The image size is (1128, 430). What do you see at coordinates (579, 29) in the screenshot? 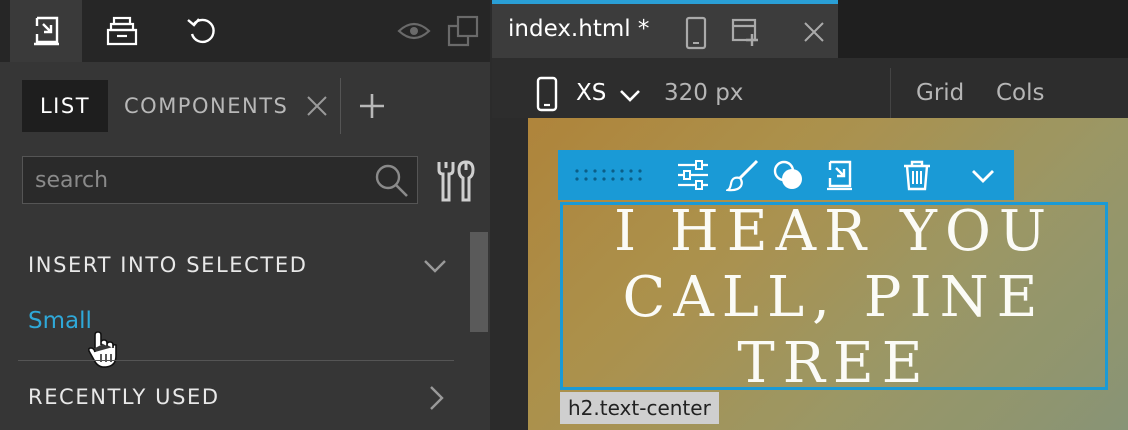
I see `document-tab-title: index.html *` at bounding box center [579, 29].